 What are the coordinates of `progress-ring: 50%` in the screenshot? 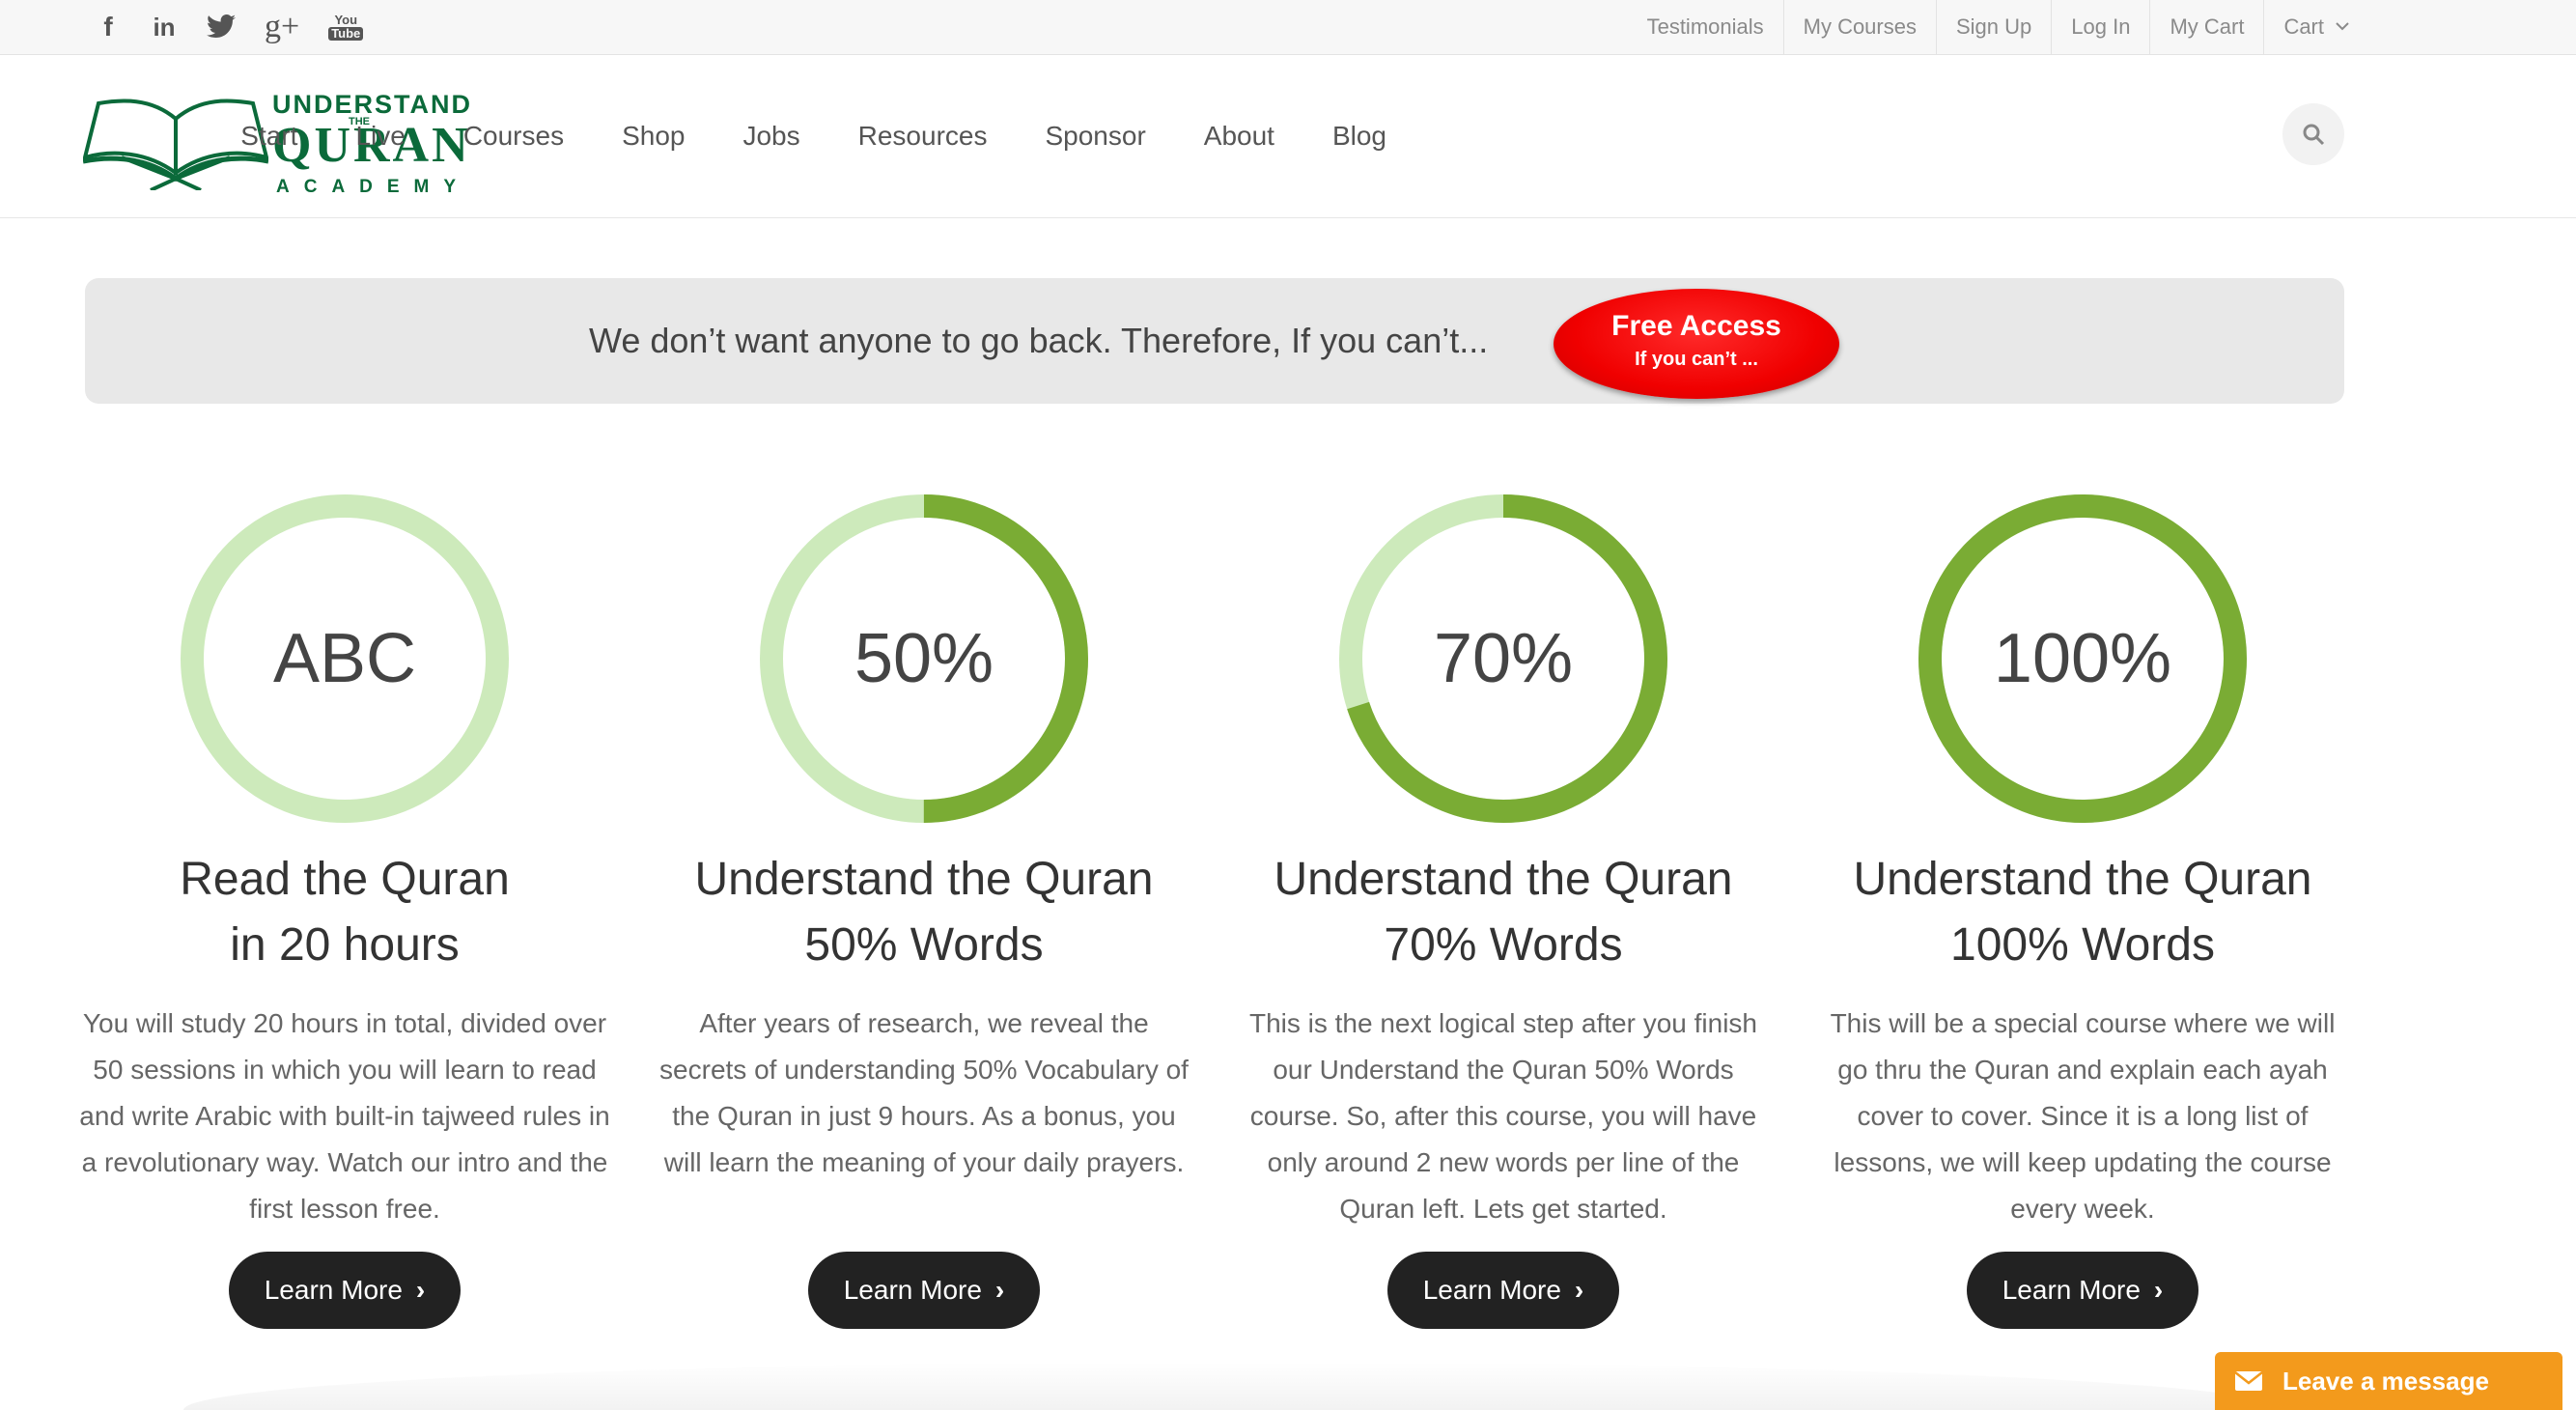 It's located at (924, 658).